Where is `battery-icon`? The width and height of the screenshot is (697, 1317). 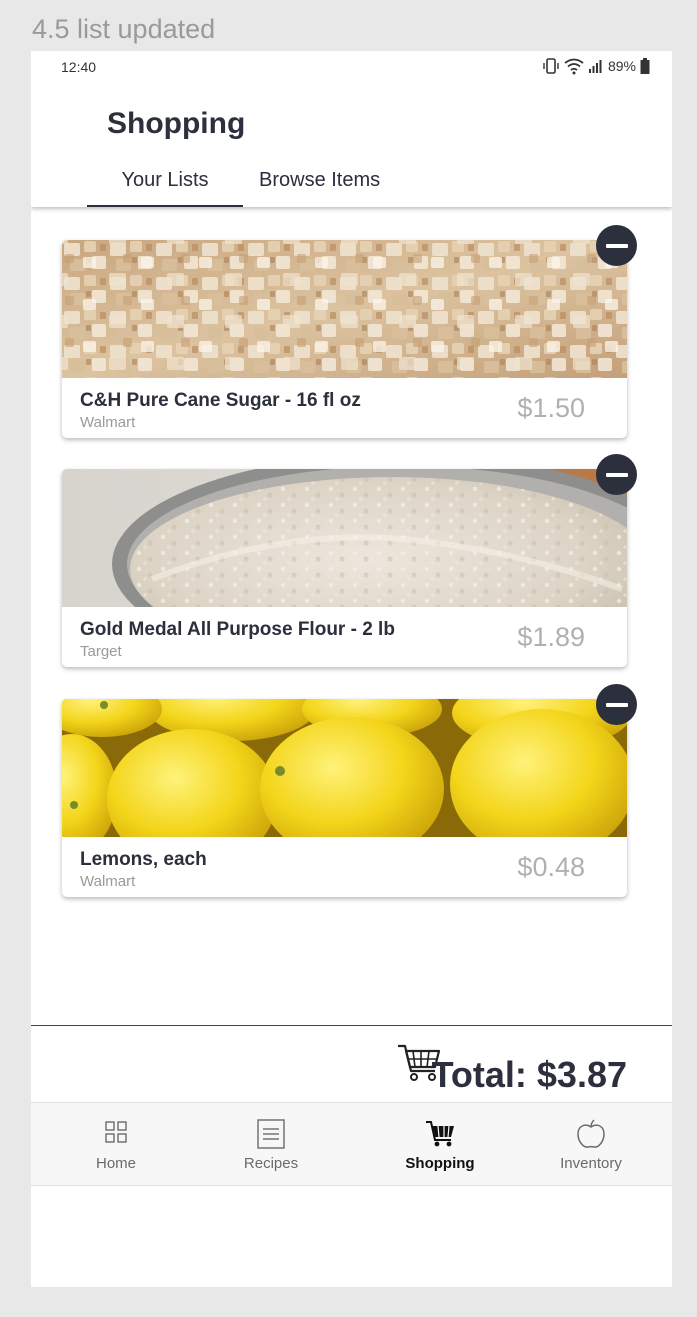 battery-icon is located at coordinates (645, 66).